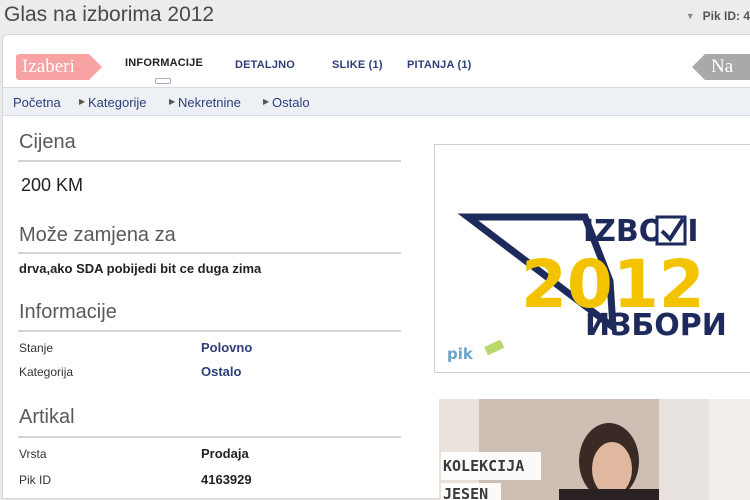 This screenshot has height=500, width=750. I want to click on page-title: Glas na izborima 2012, so click(109, 14).